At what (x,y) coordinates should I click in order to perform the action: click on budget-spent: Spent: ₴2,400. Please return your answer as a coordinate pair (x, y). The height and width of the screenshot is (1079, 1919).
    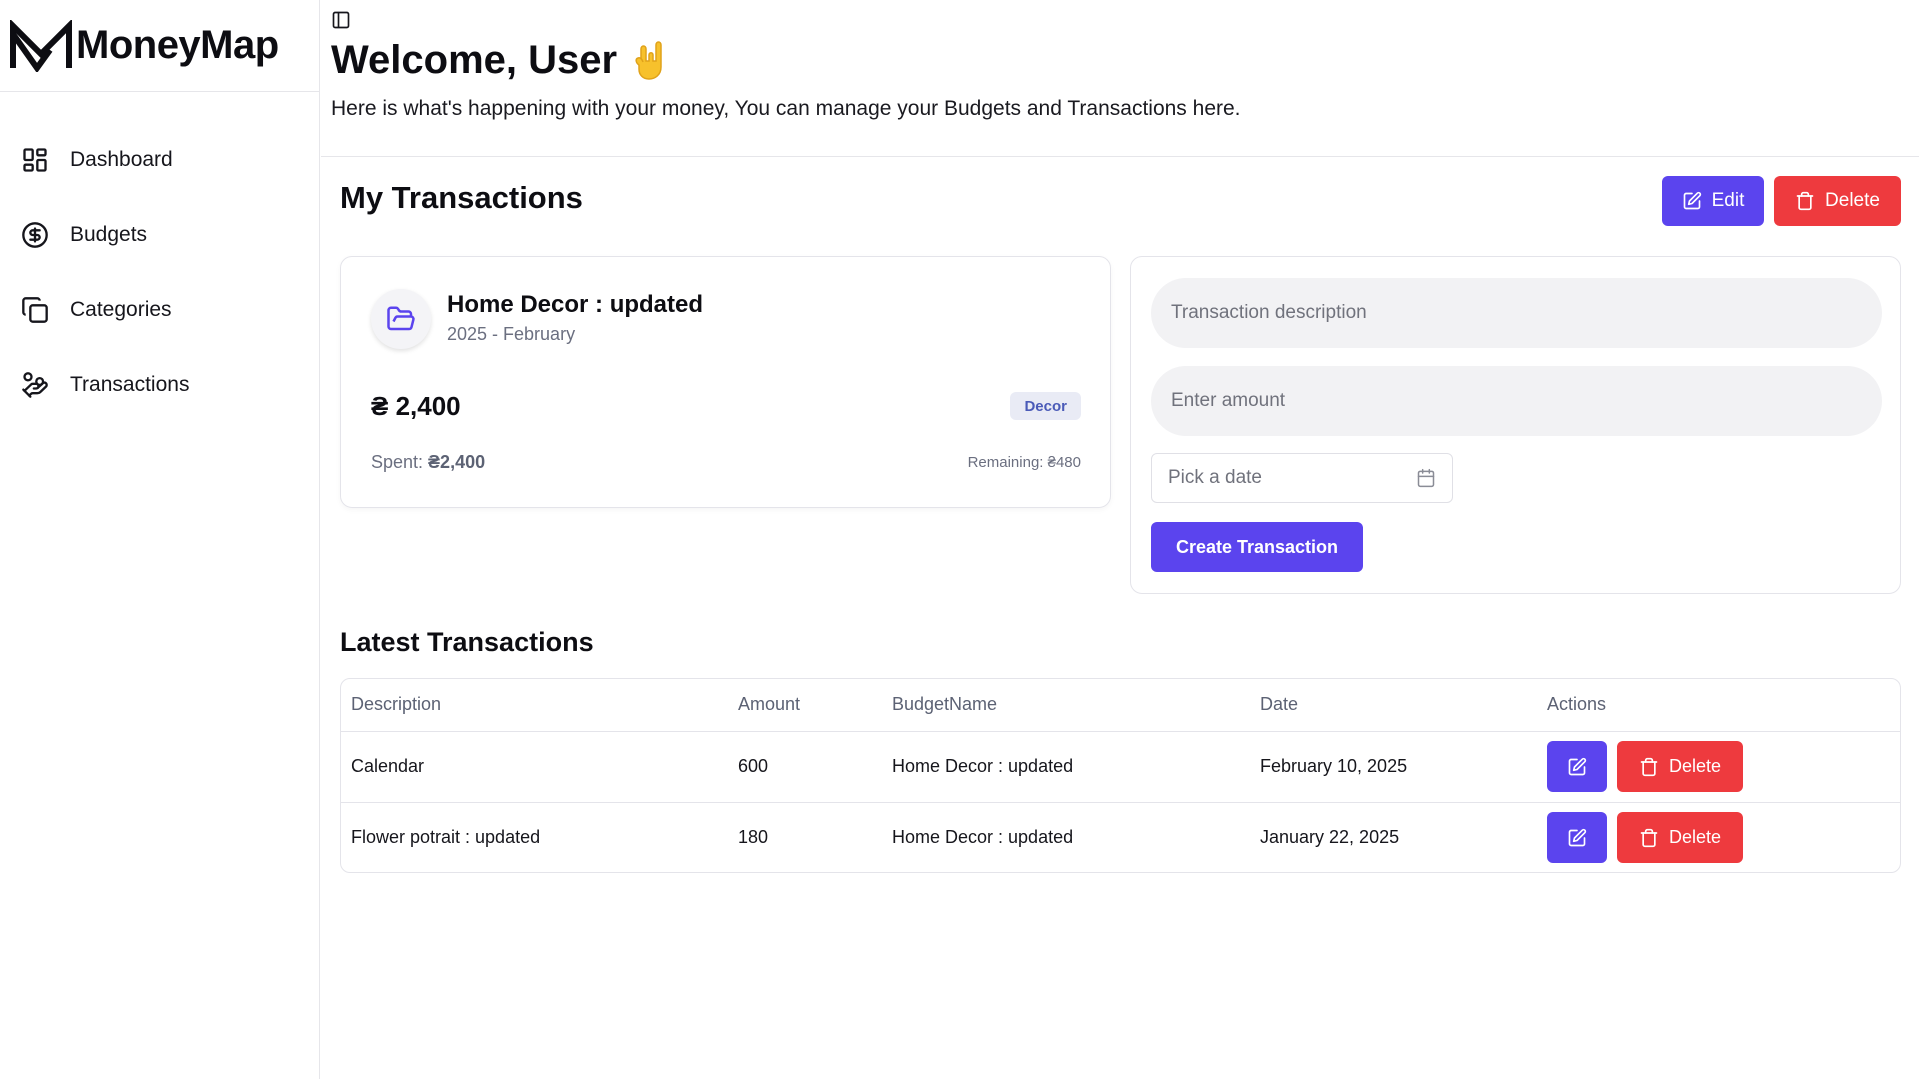
    Looking at the image, I should click on (428, 462).